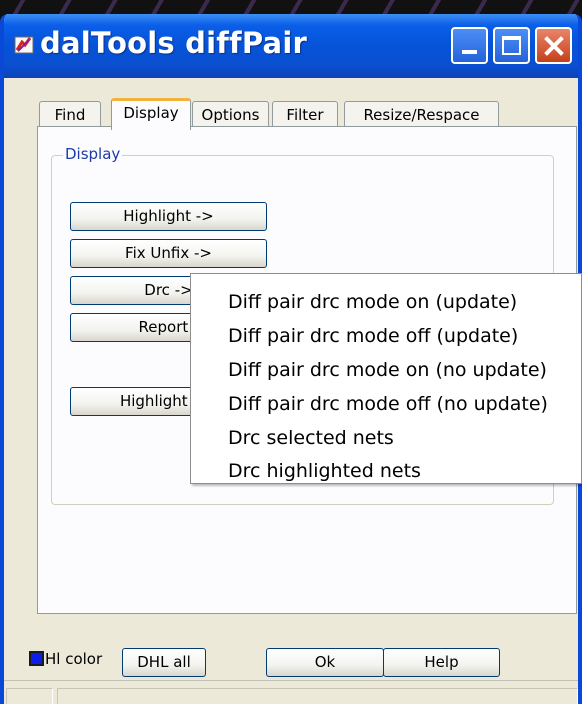  I want to click on status-bar, so click(291, 692).